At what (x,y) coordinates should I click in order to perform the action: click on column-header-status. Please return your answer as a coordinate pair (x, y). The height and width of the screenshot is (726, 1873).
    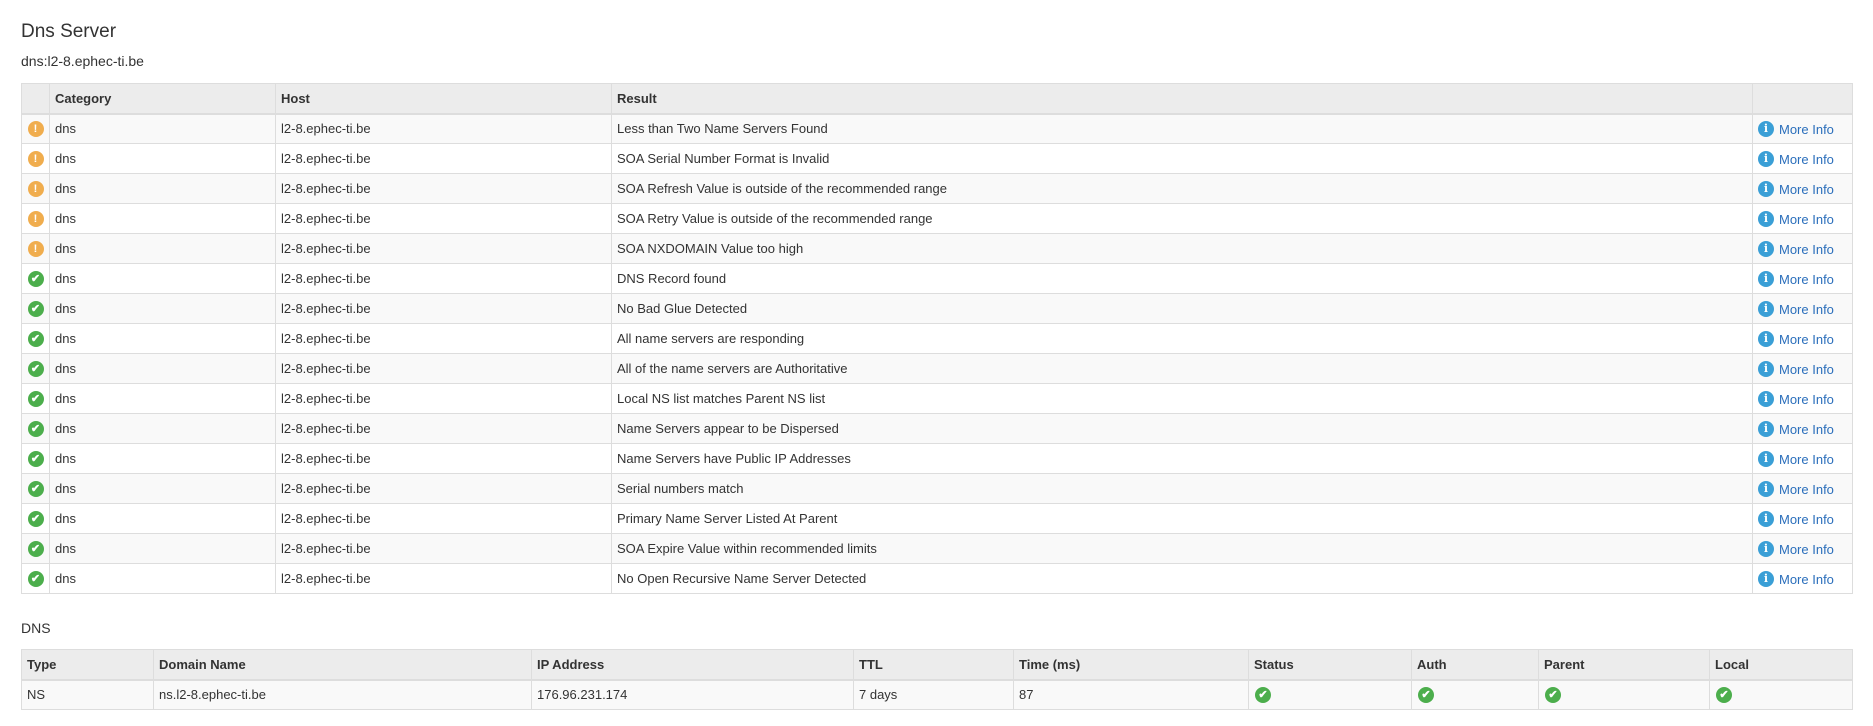
    Looking at the image, I should click on (35, 99).